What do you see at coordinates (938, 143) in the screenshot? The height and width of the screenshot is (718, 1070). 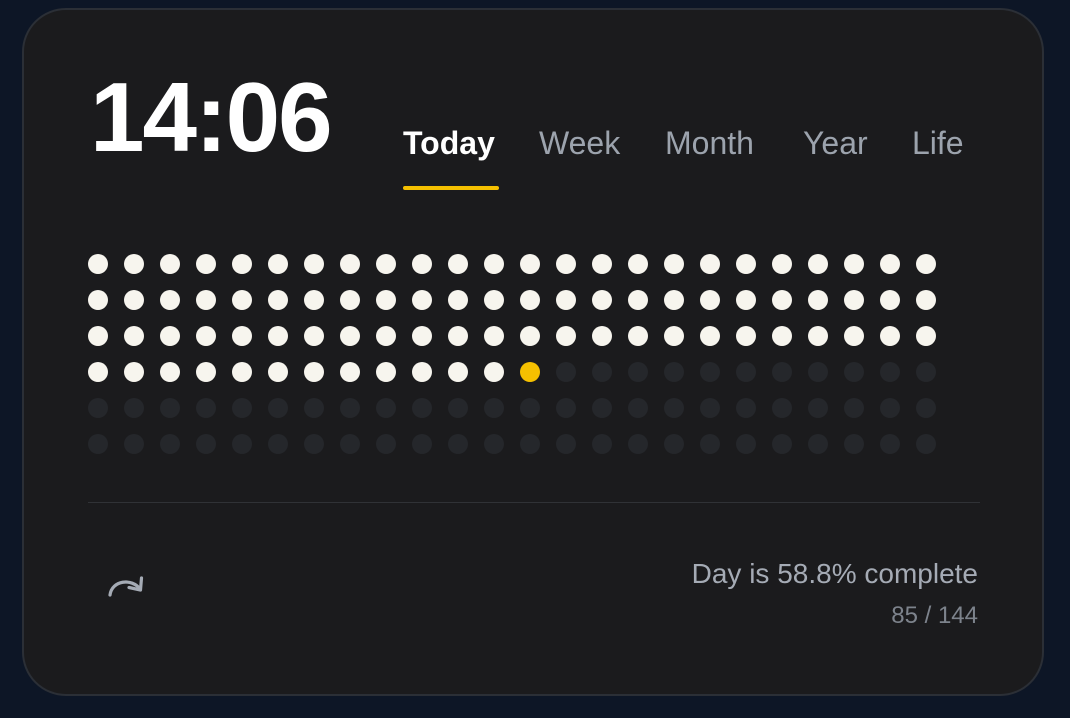 I see `tab-life: Life` at bounding box center [938, 143].